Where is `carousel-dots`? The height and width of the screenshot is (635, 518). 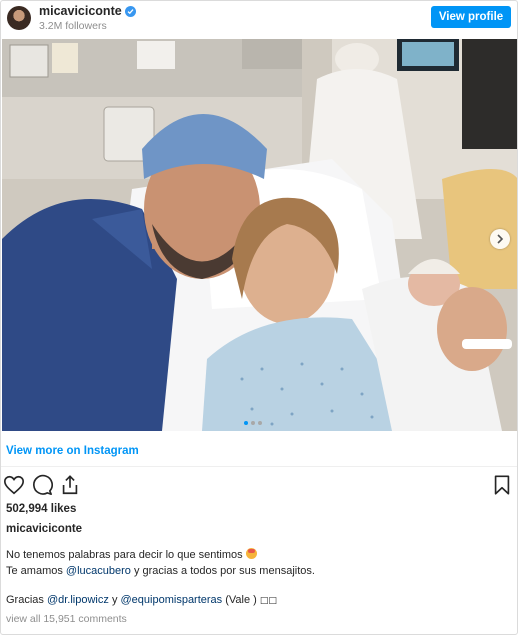
carousel-dots is located at coordinates (259, 424).